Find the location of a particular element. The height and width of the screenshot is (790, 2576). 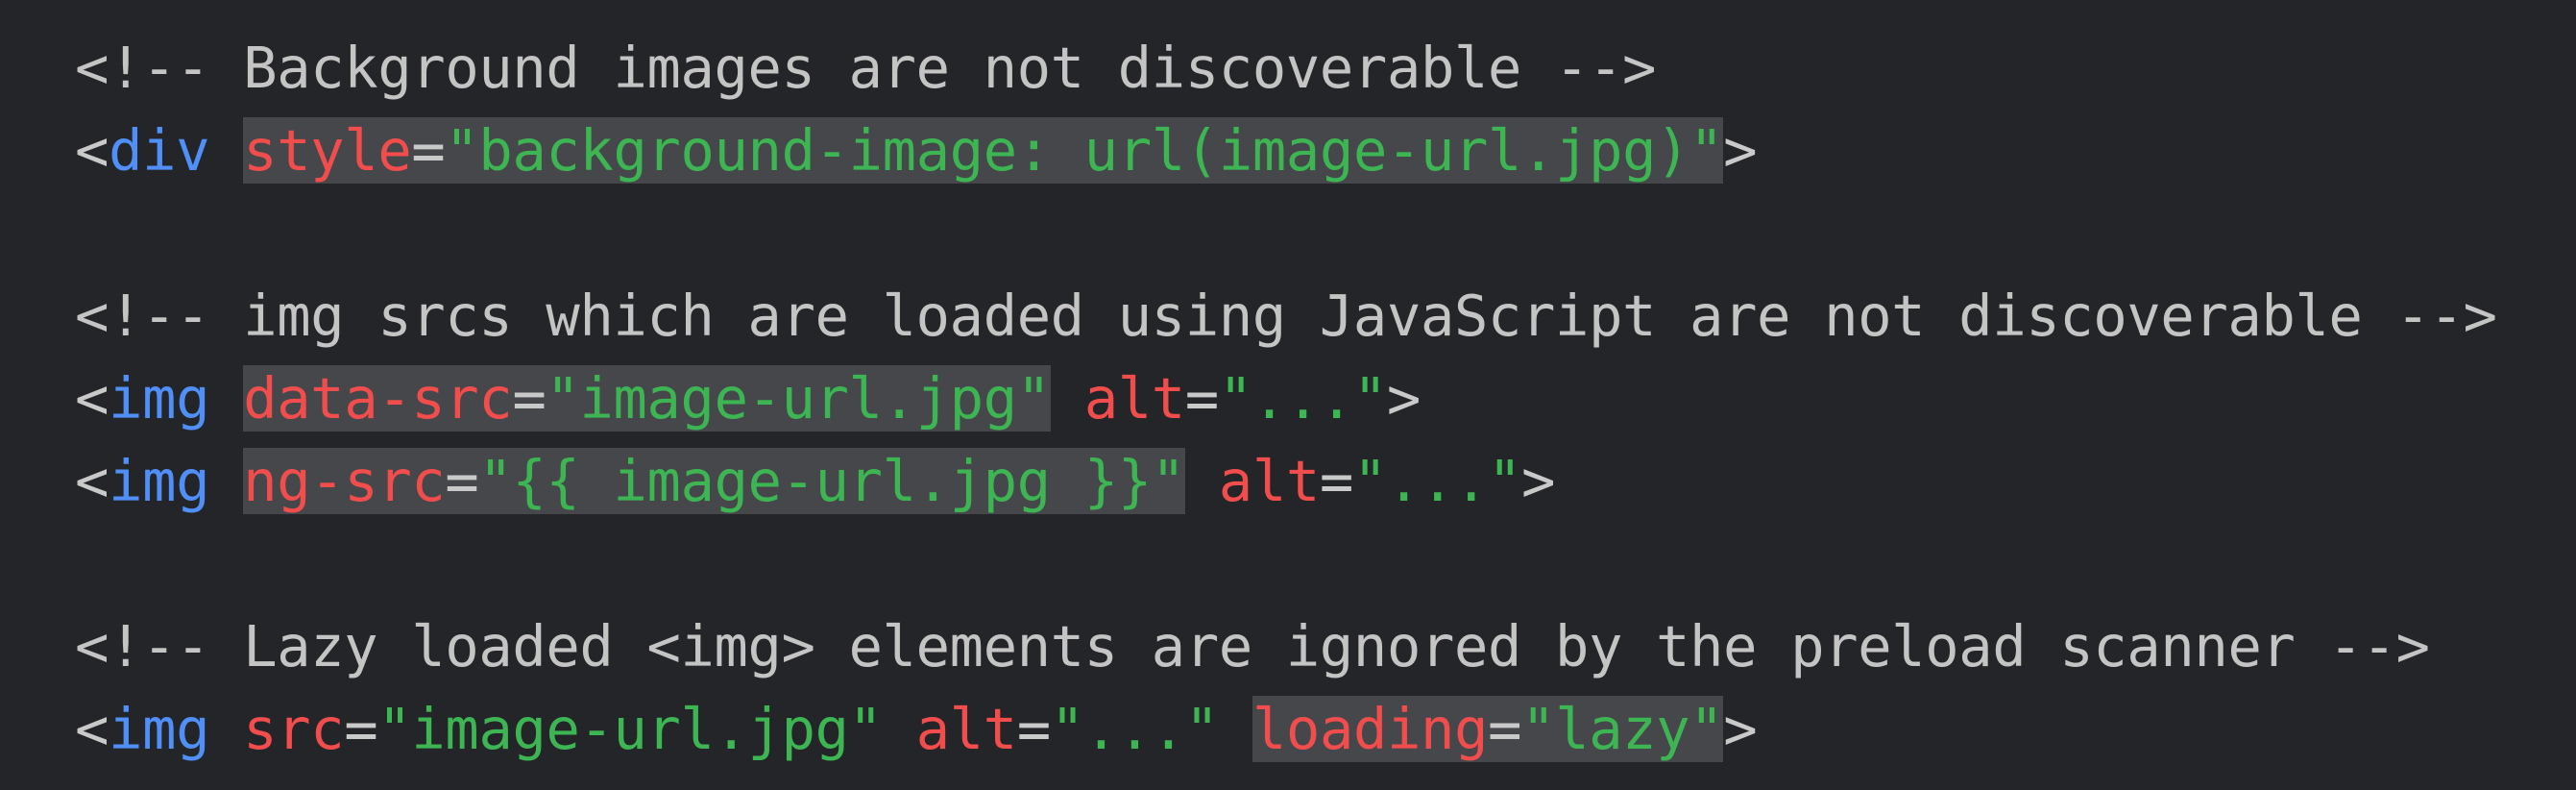

code-token-attr: ng-src is located at coordinates (344, 481).